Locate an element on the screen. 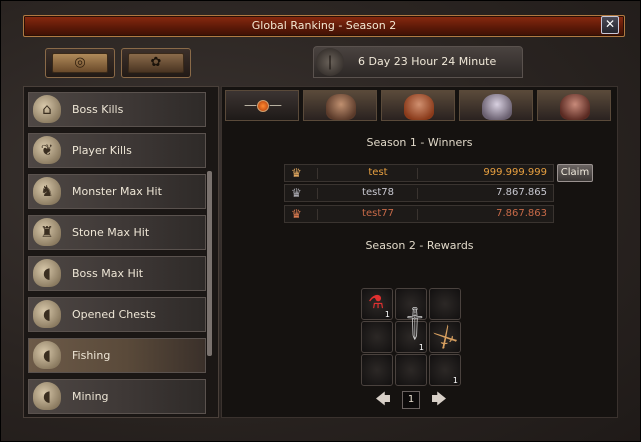  character-tabs: — — is located at coordinates (419, 106).